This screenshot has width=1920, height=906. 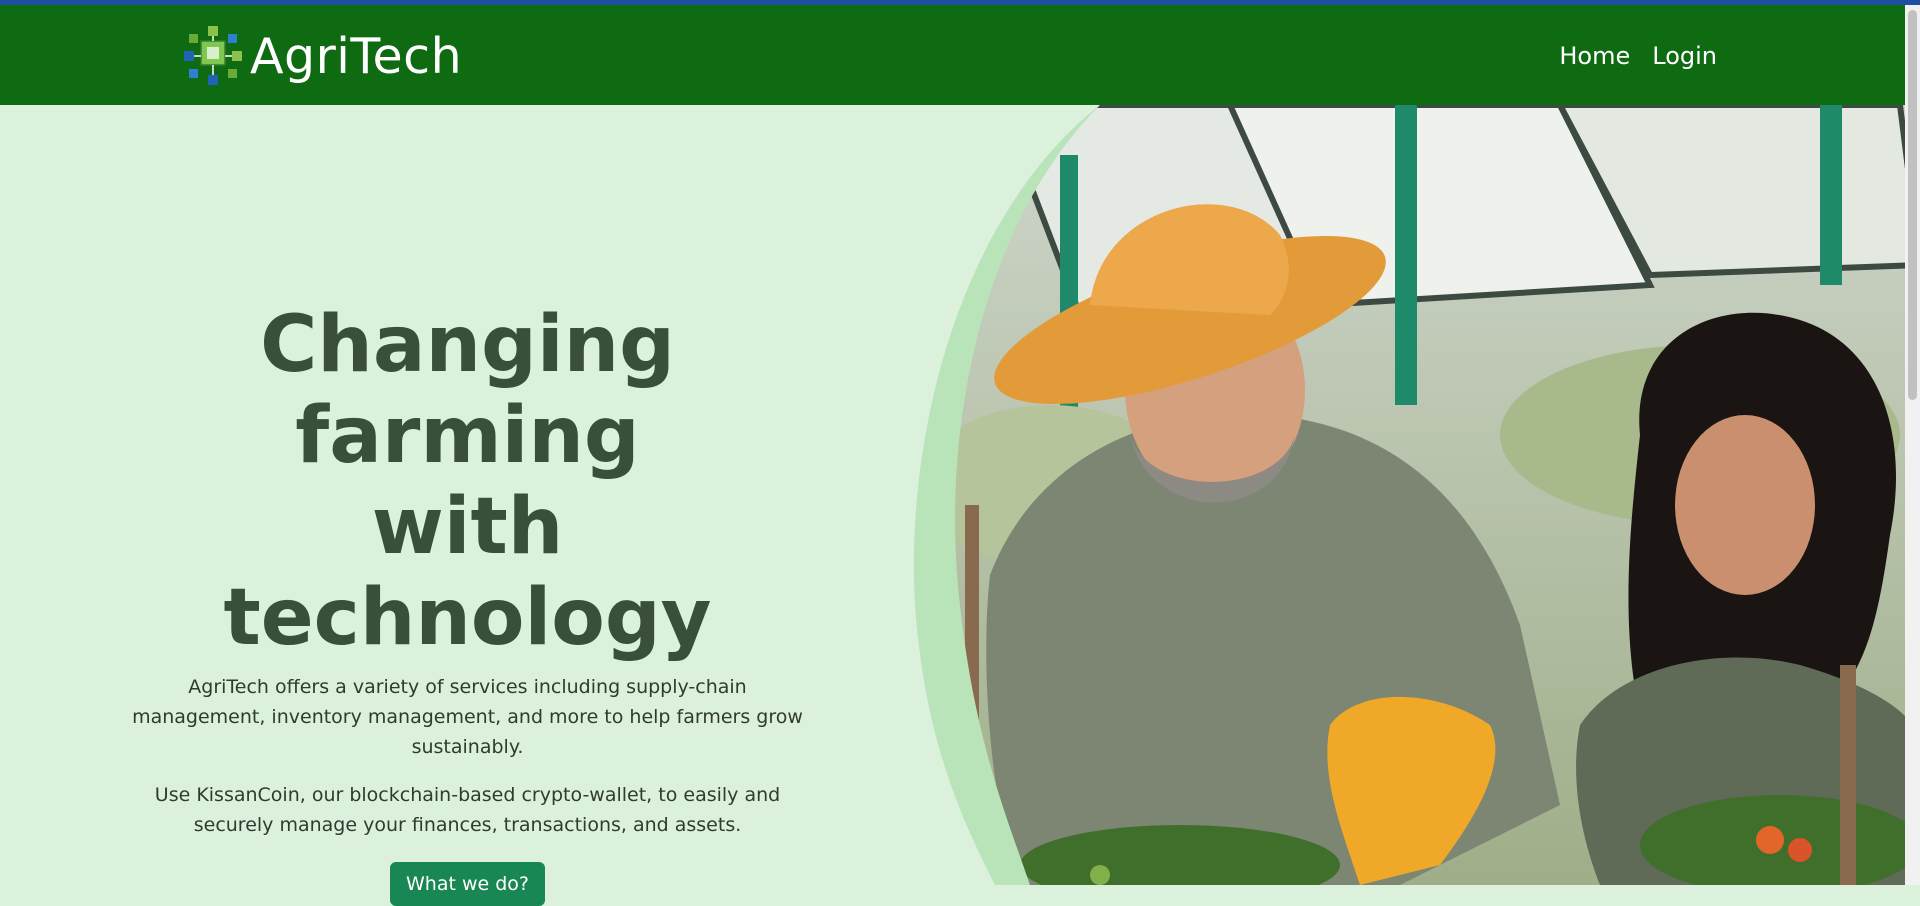 I want to click on hero-title-line1: Changing farming, so click(x=467, y=390).